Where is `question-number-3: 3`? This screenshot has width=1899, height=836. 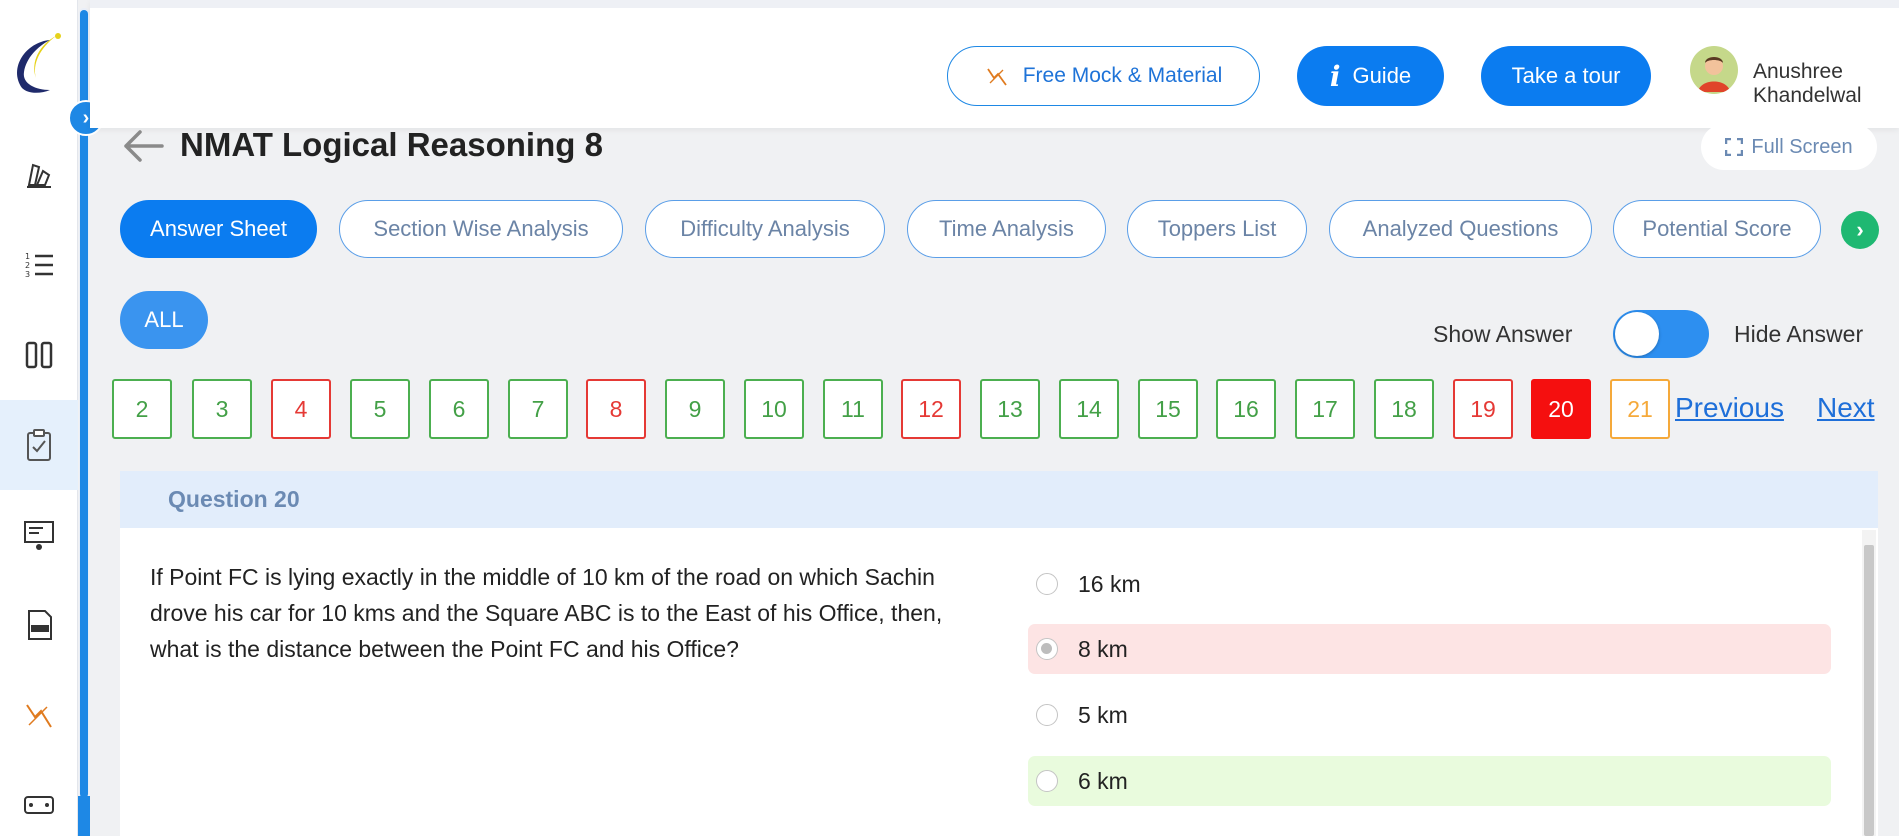
question-number-3: 3 is located at coordinates (222, 409).